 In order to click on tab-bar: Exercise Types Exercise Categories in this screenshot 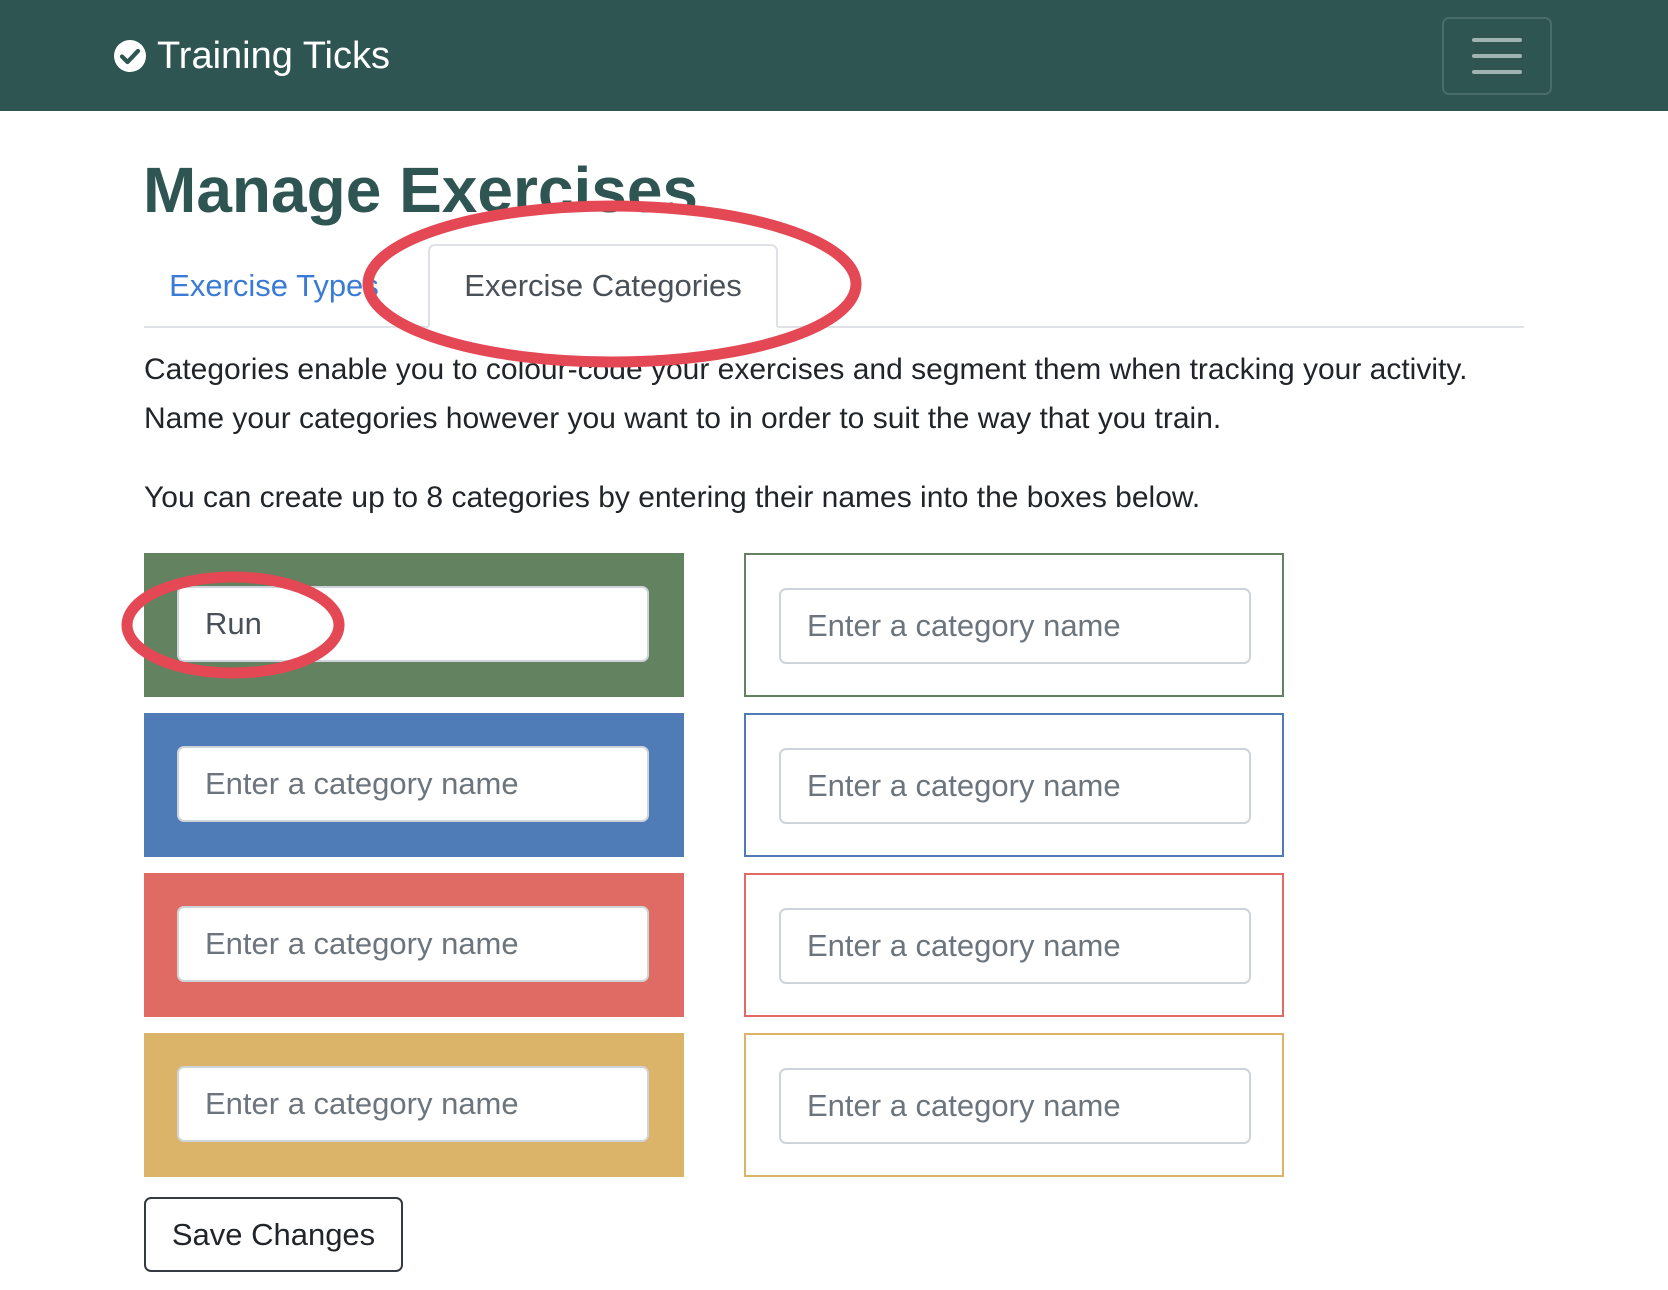, I will do `click(834, 286)`.